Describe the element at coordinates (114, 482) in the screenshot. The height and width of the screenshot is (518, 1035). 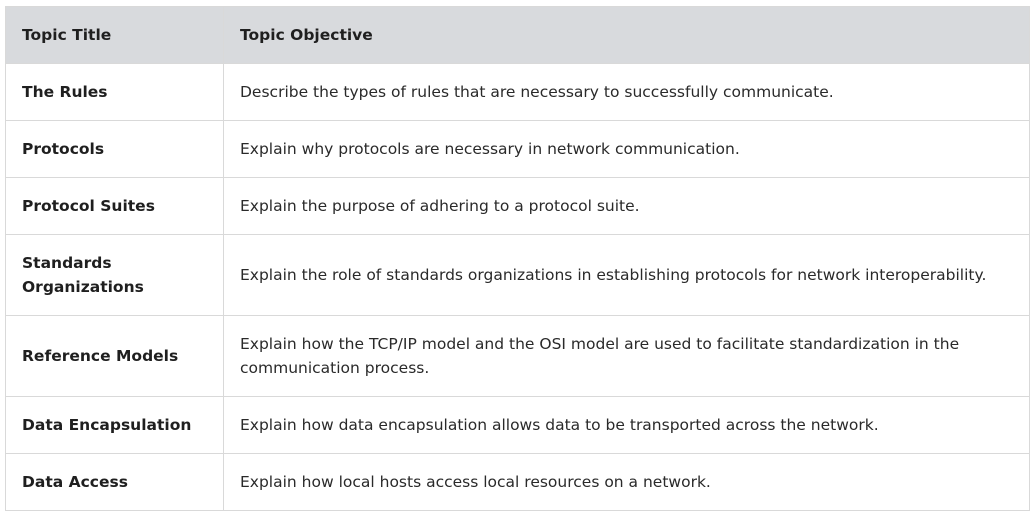
I see `topic-title-cell: Data Access` at that location.